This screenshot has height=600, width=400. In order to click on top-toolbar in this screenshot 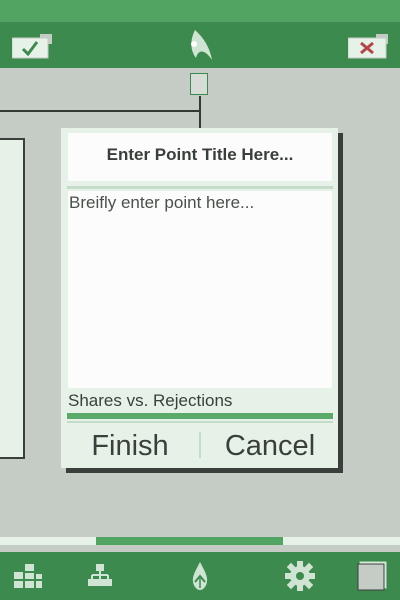, I will do `click(200, 45)`.